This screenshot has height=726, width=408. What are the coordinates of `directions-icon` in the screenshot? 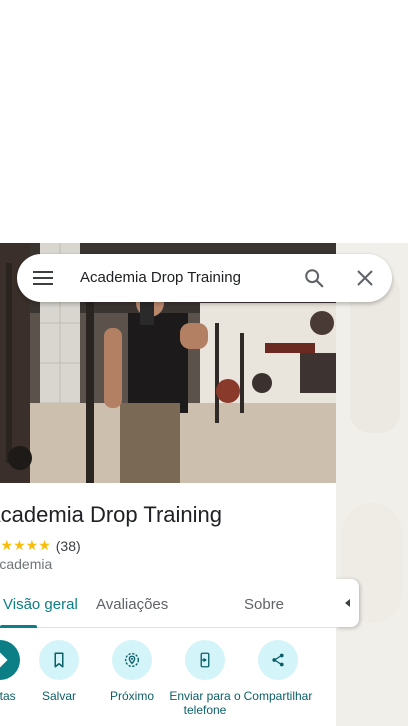 It's located at (10, 660).